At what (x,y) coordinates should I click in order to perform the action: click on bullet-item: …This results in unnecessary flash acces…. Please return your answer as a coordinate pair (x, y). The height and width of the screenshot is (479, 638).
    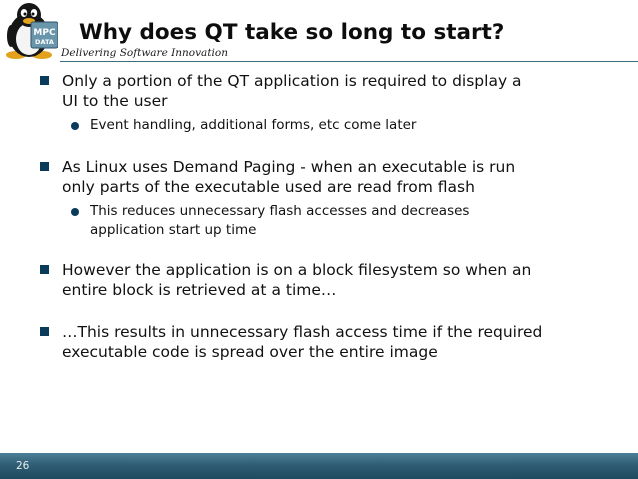
    Looking at the image, I should click on (319, 342).